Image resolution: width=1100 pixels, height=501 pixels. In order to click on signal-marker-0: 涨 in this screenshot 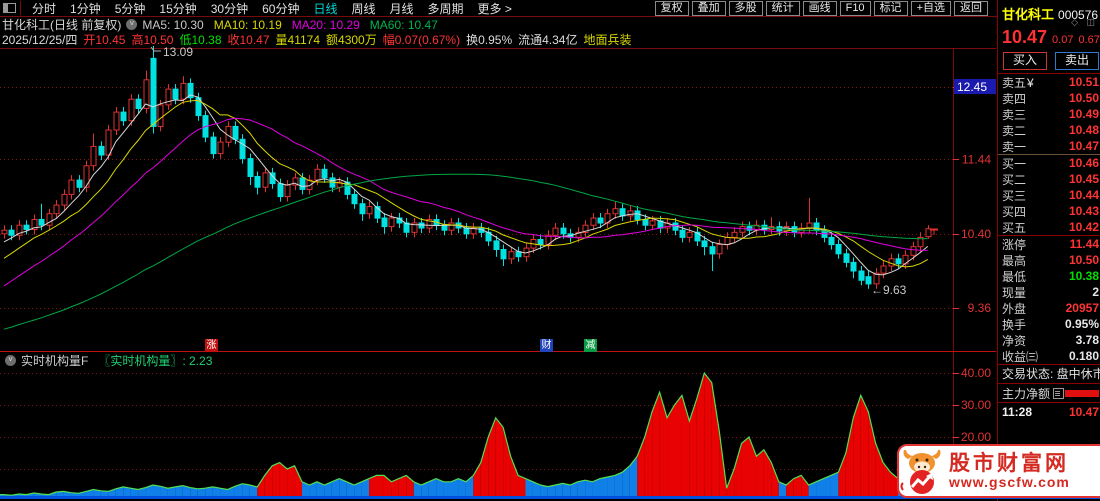, I will do `click(211, 345)`.